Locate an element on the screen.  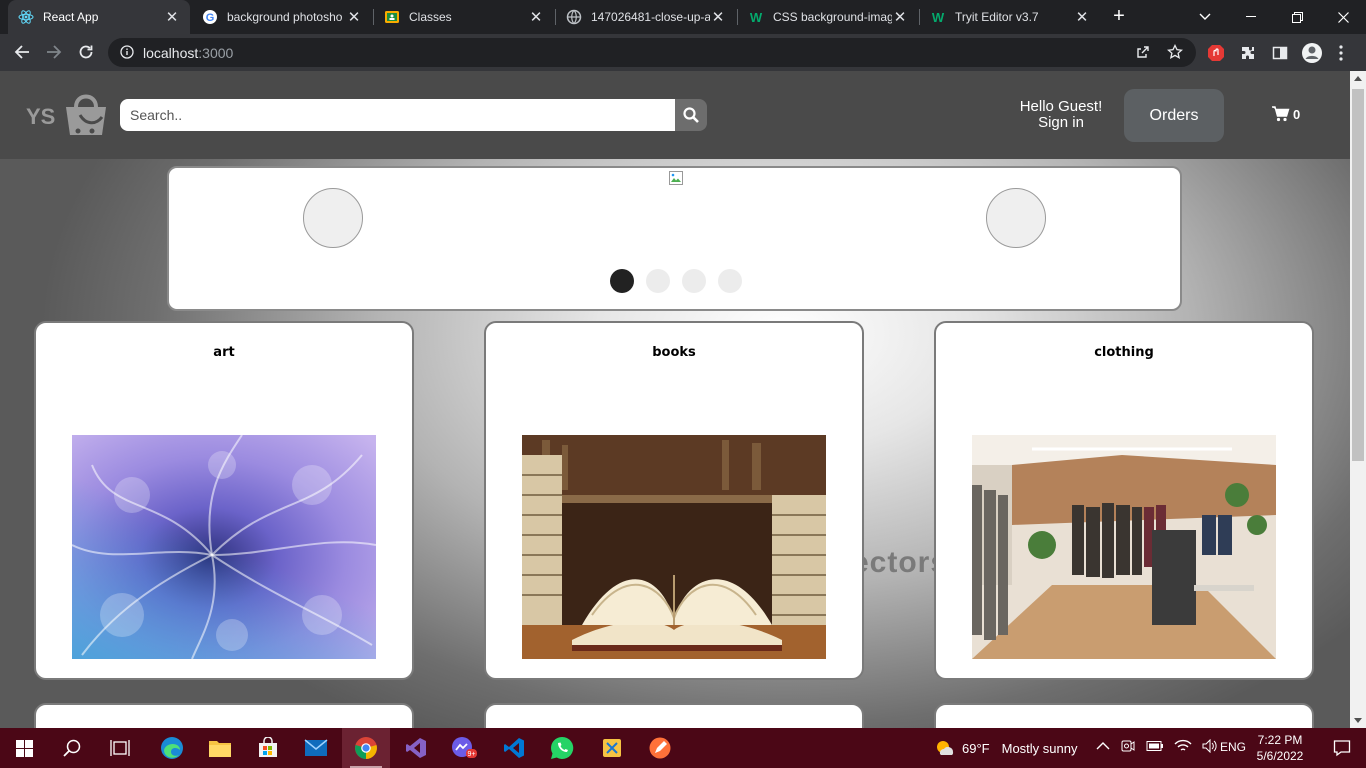
tab-google-search: G background photosho ✕ is located at coordinates (282, 17).